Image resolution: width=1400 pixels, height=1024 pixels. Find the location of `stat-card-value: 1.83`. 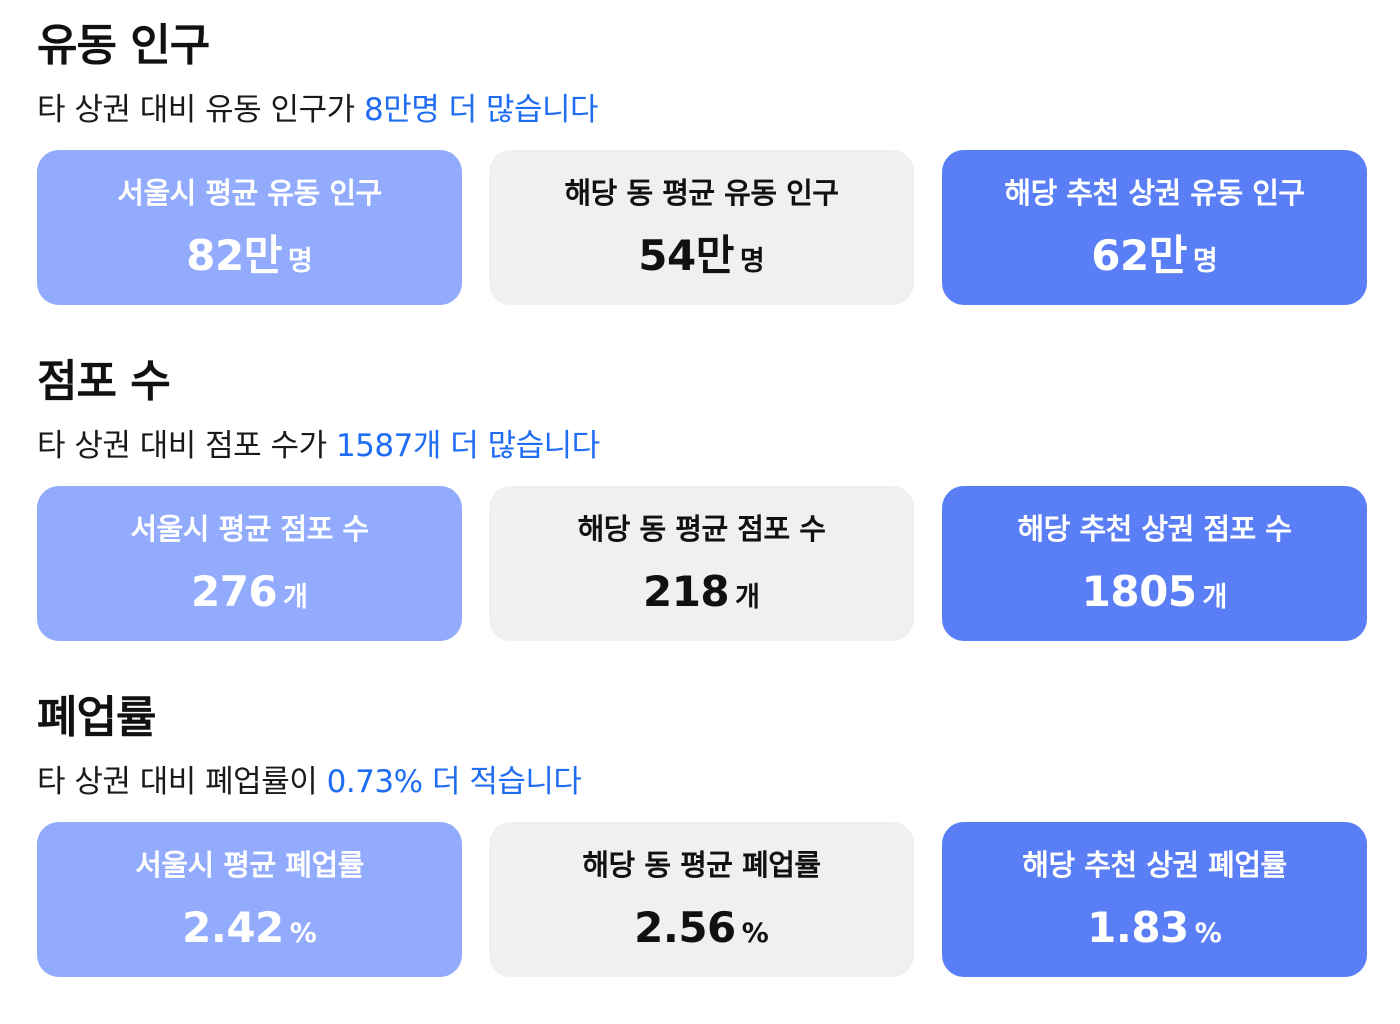

stat-card-value: 1.83 is located at coordinates (1138, 927).